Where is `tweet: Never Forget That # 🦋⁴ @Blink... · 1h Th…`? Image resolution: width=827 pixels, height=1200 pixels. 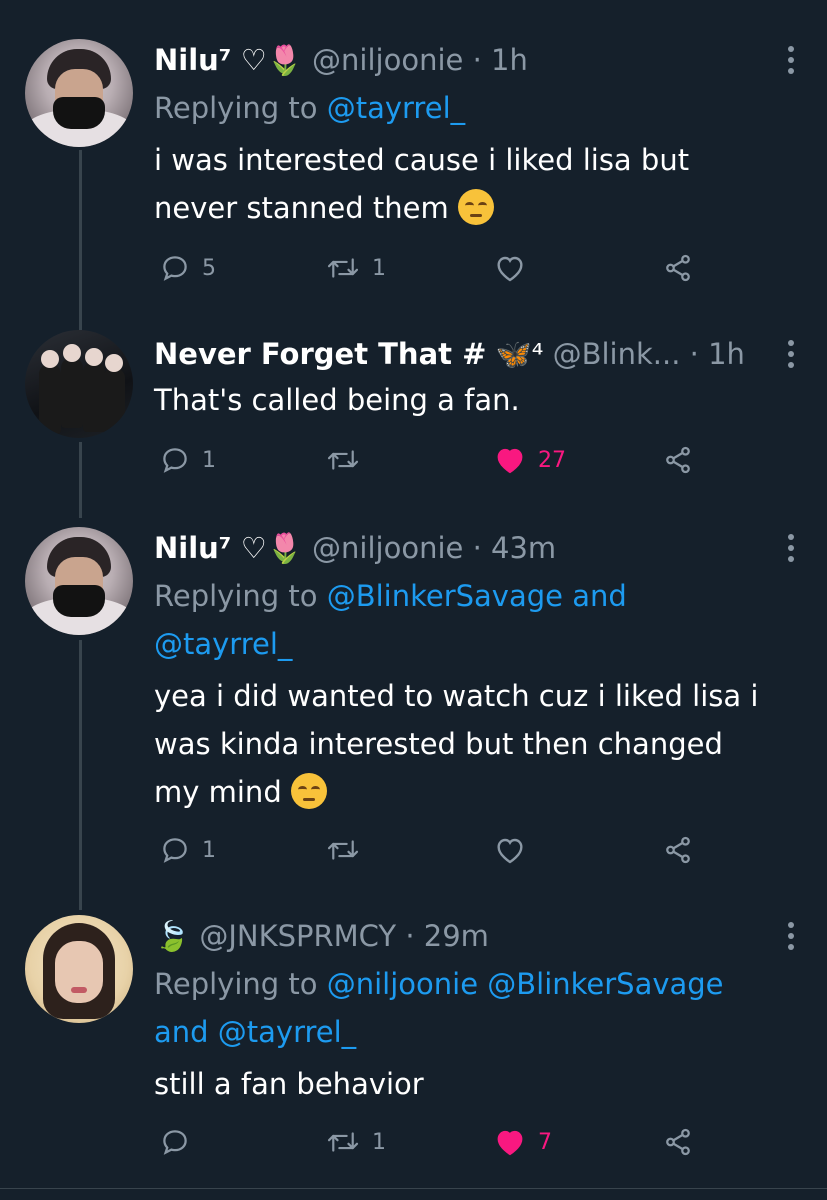 tweet: Never Forget That # 🦋⁴ @Blink... · 1h Th… is located at coordinates (413, 415).